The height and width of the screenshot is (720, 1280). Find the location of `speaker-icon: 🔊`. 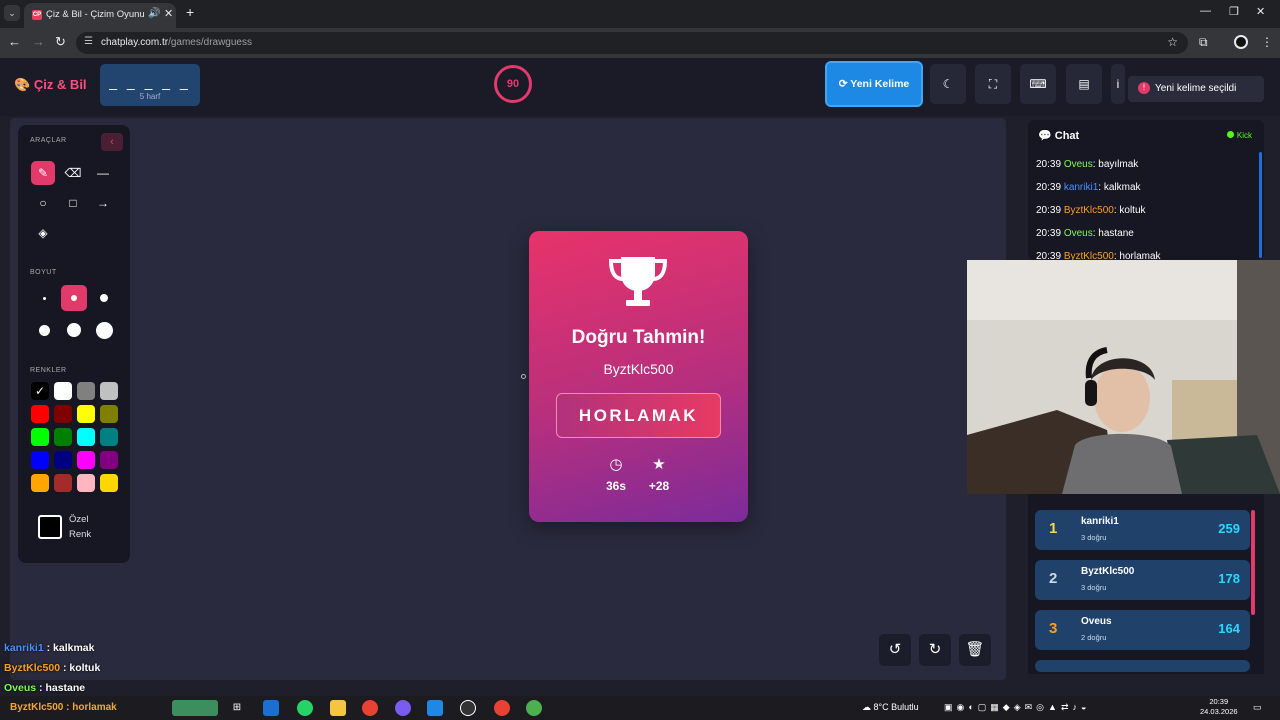

speaker-icon: 🔊 is located at coordinates (154, 13).